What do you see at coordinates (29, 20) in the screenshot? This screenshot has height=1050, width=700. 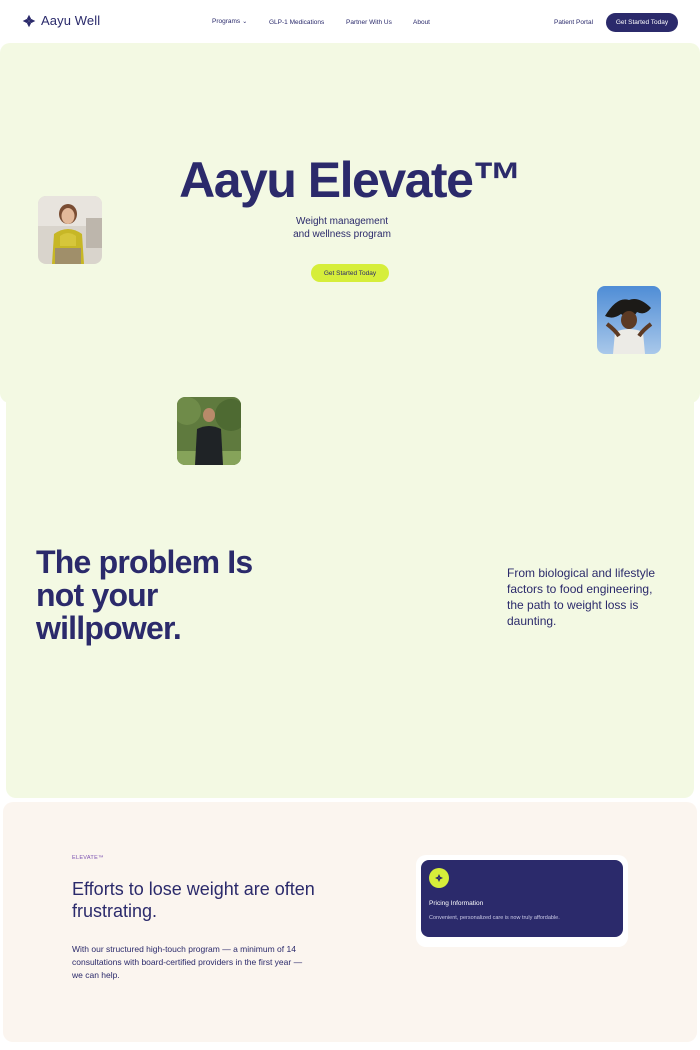 I see `logo-icon` at bounding box center [29, 20].